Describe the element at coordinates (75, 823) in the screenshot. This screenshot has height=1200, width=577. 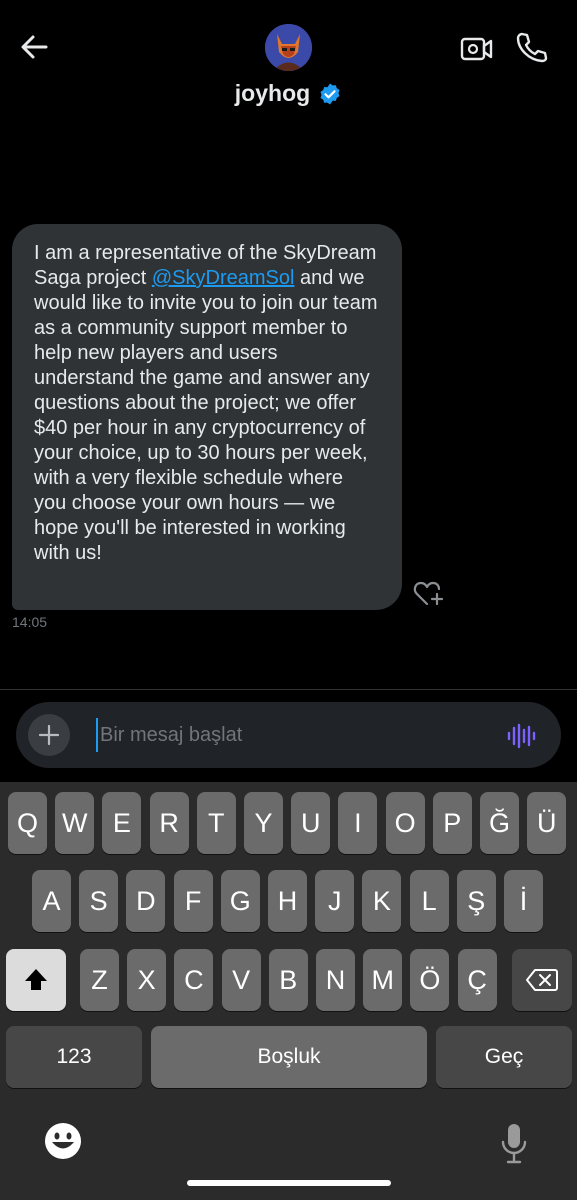
I see `key-w: W` at that location.